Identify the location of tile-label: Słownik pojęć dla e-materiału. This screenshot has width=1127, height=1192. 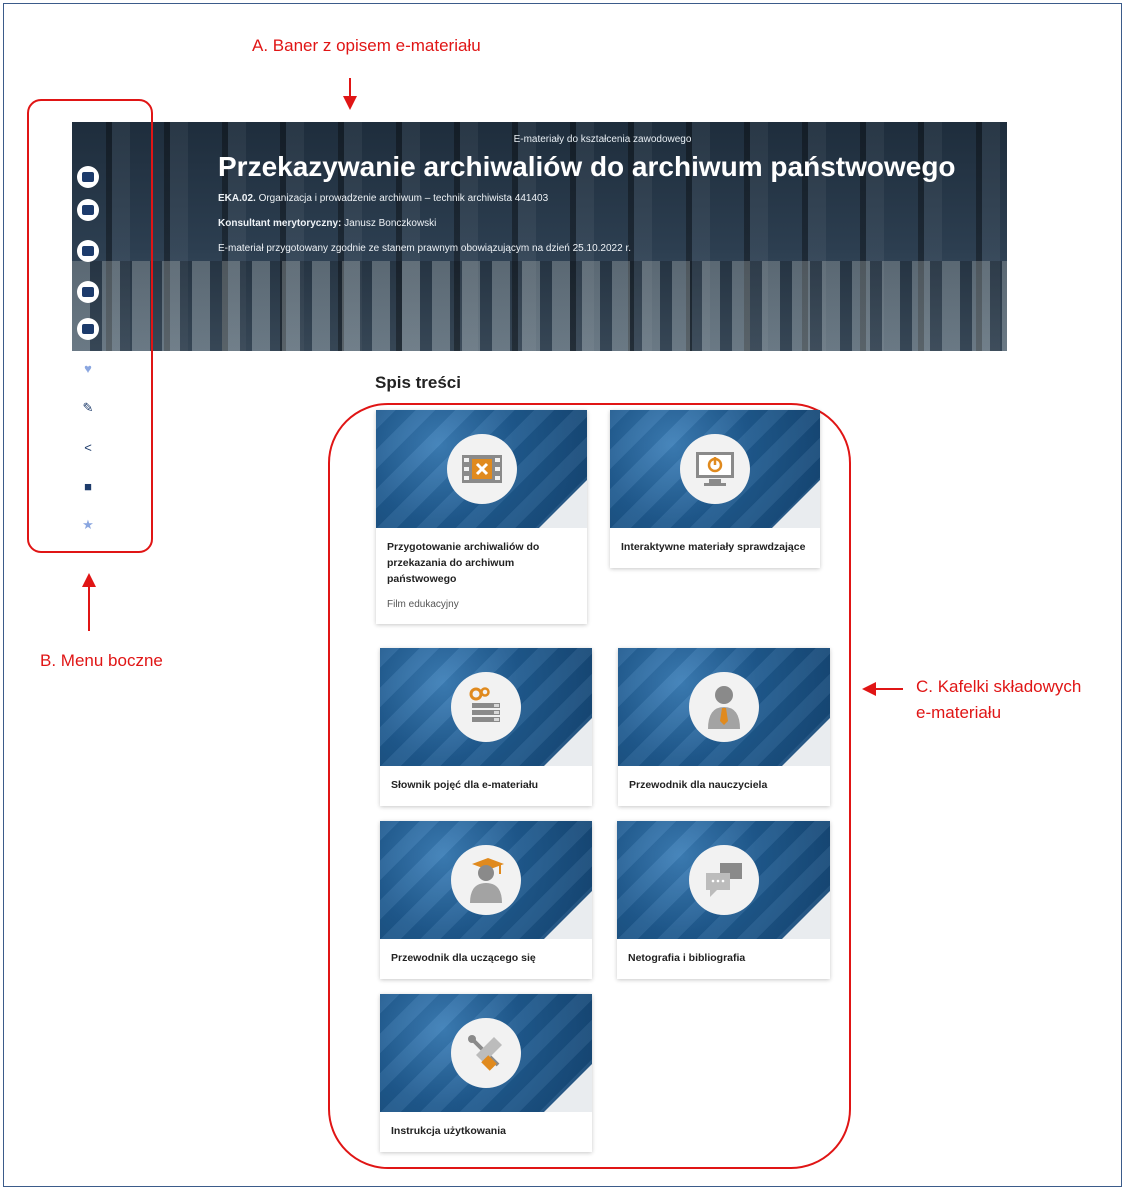
(465, 785).